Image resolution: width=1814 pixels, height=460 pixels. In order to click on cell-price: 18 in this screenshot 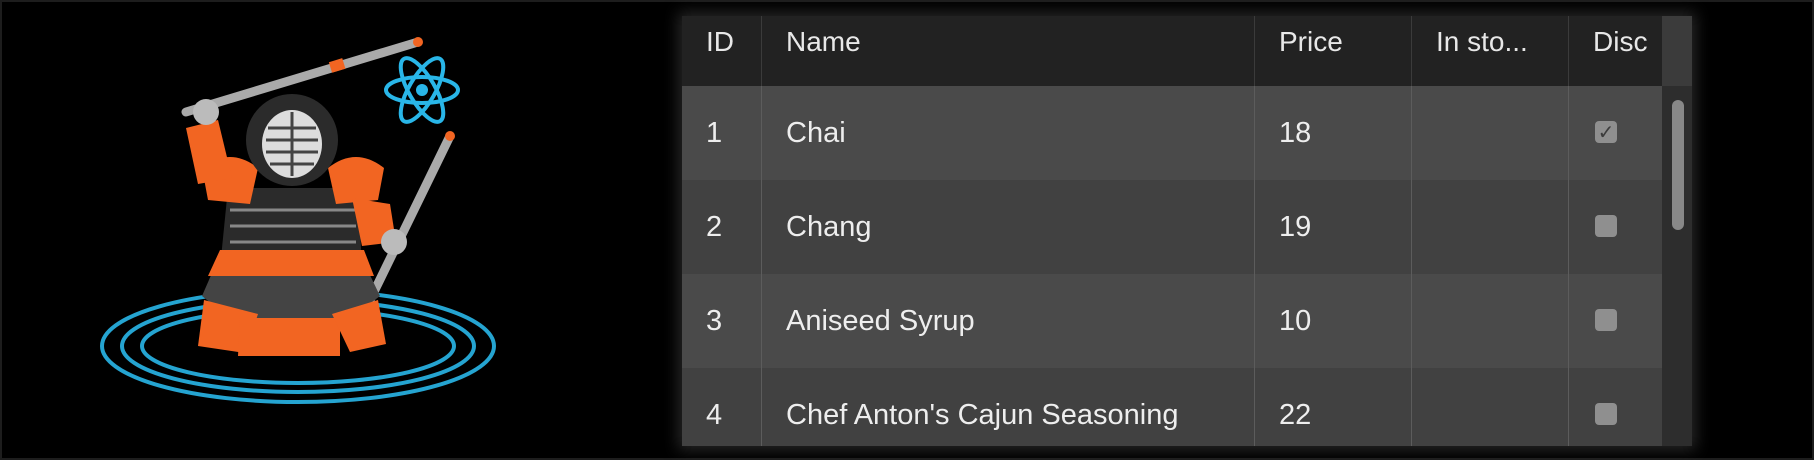, I will do `click(1333, 133)`.